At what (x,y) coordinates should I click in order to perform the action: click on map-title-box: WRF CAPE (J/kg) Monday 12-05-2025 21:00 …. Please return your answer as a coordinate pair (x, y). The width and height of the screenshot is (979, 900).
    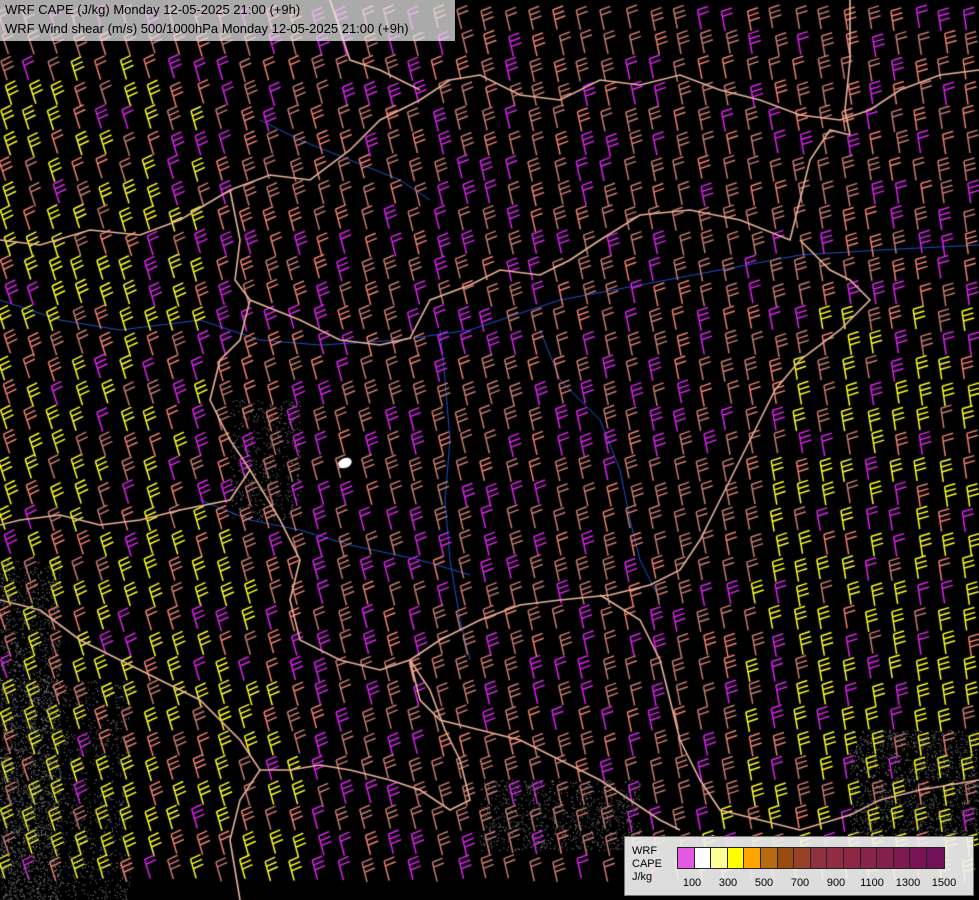
    Looking at the image, I should click on (227, 20).